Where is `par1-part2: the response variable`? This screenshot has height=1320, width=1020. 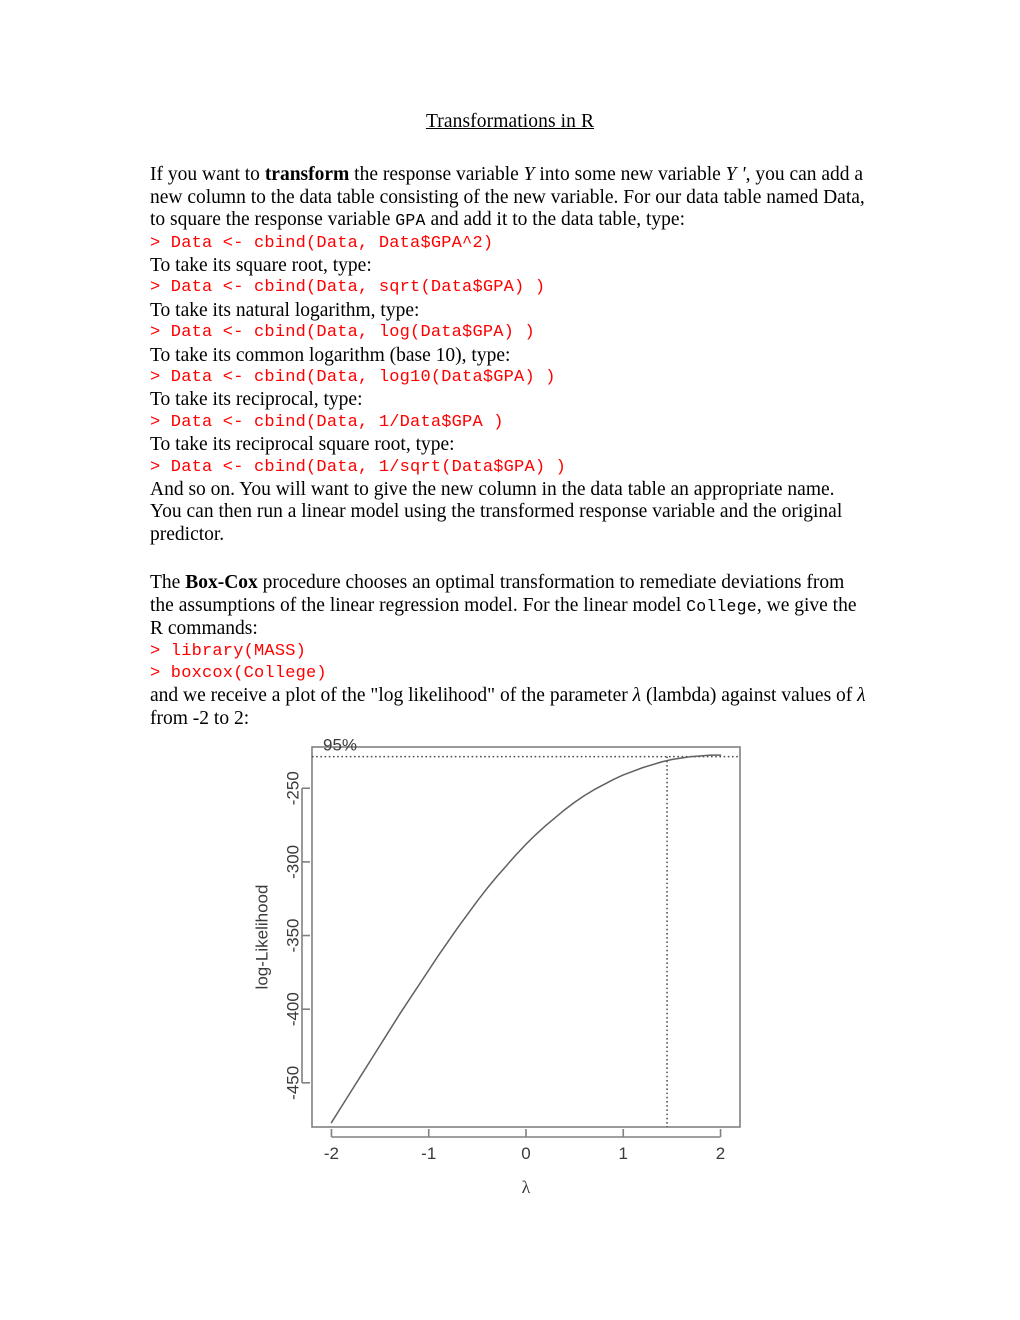 par1-part2: the response variable is located at coordinates (436, 175).